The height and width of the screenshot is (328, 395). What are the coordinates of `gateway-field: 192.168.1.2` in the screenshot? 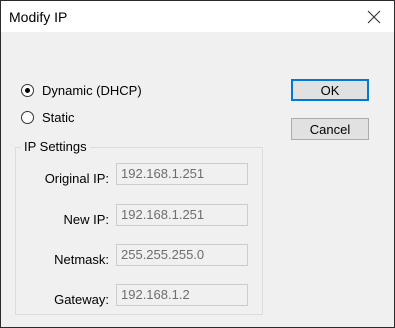 It's located at (182, 295).